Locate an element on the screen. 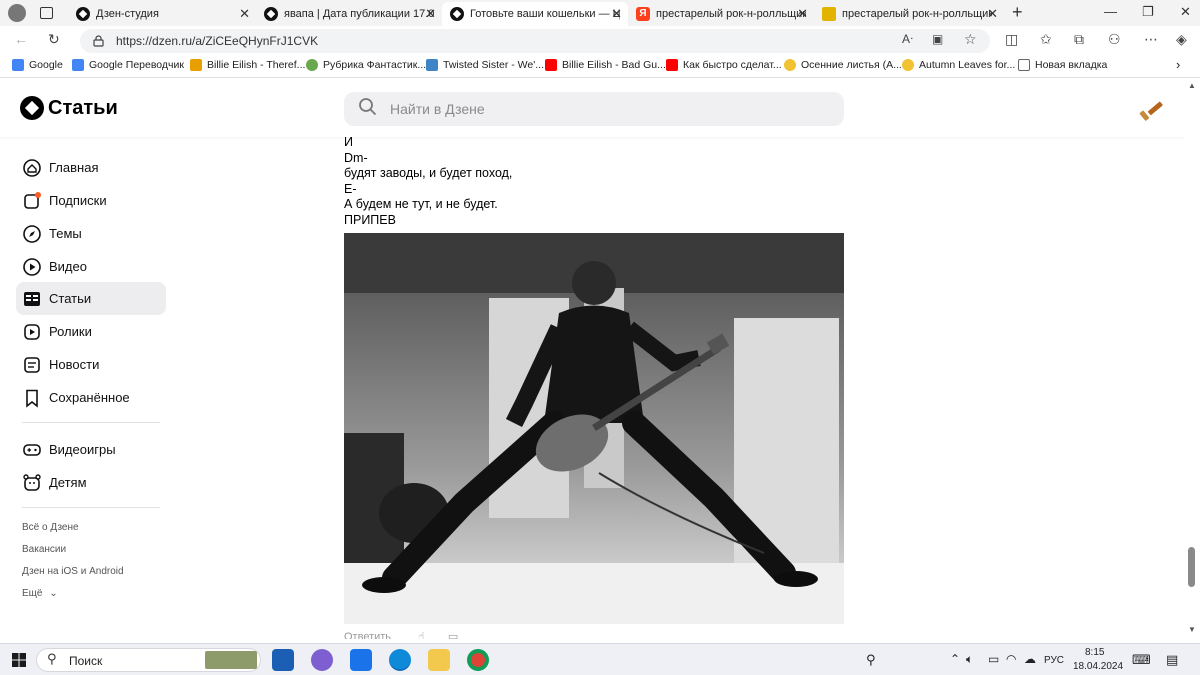  scroll-up-icon: ▲ is located at coordinates (1192, 85).